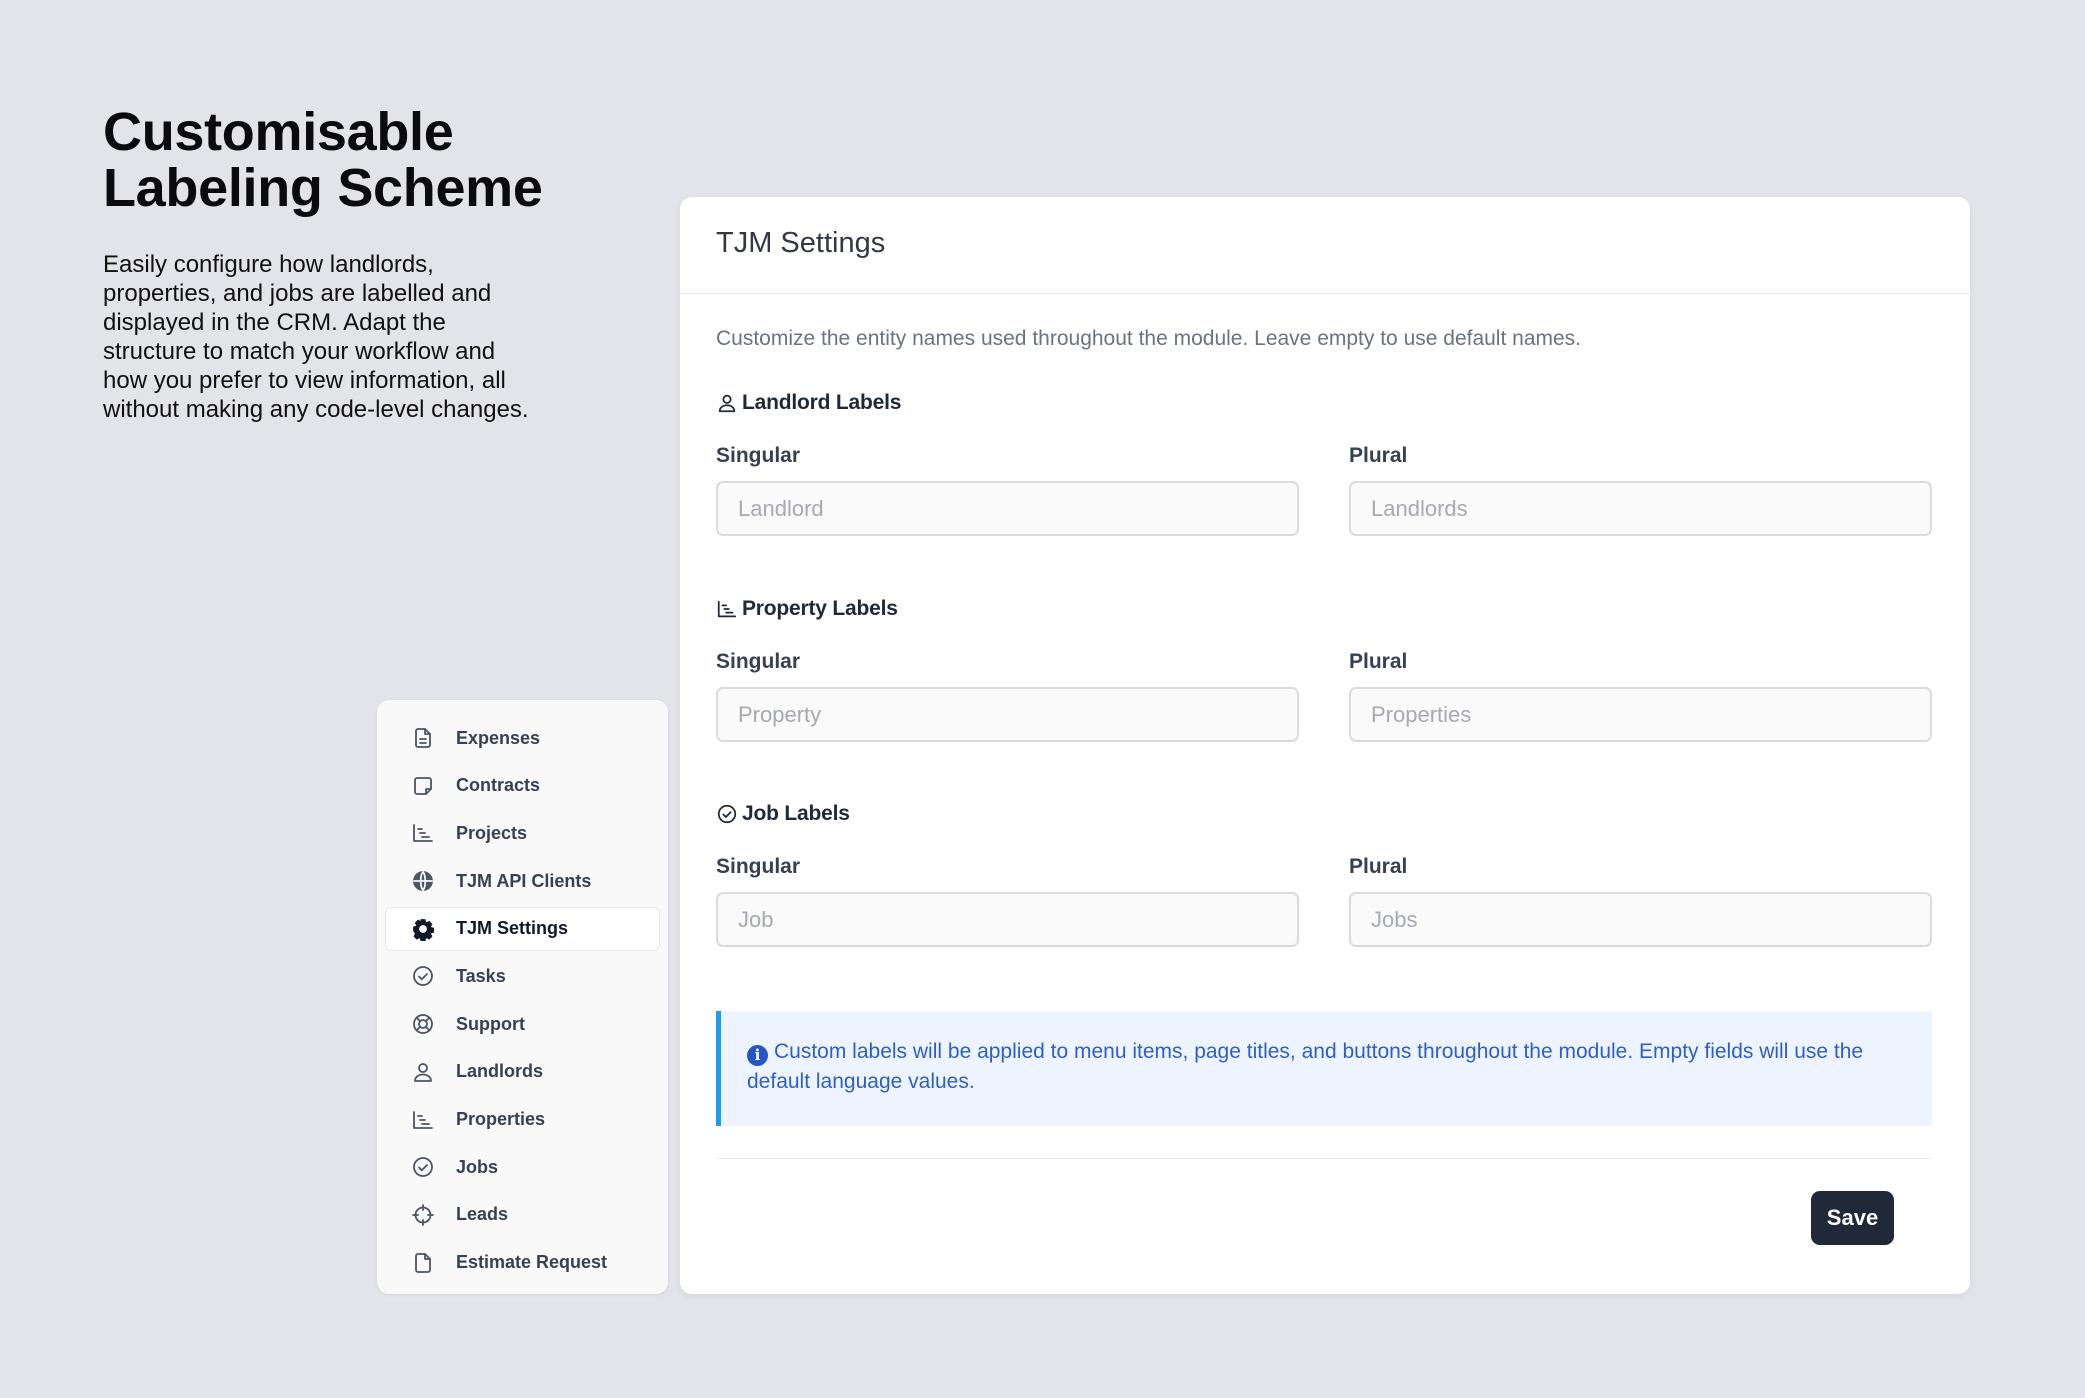 The width and height of the screenshot is (2085, 1398). I want to click on landlord-singular-field: Singular, so click(1007, 490).